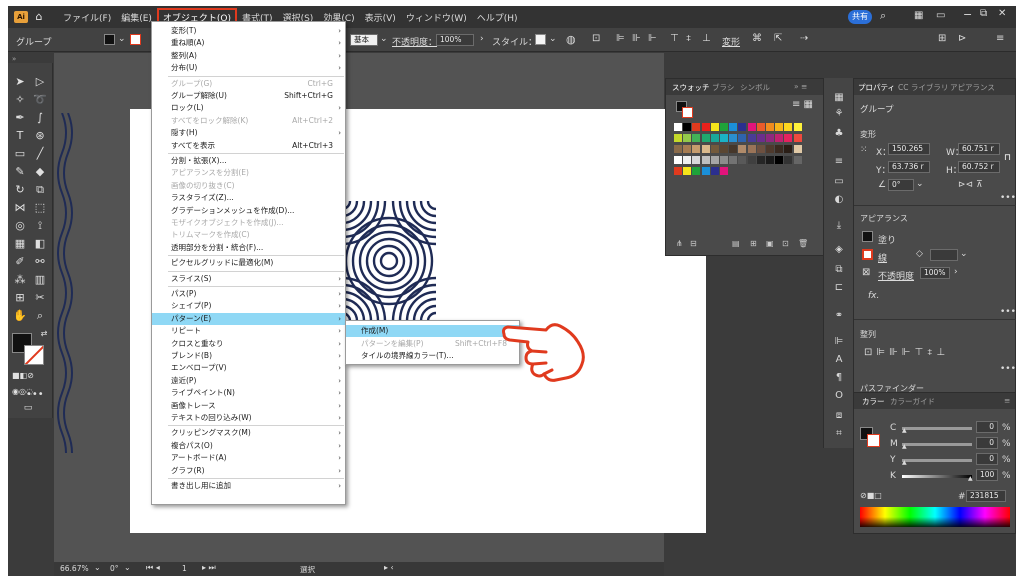  Describe the element at coordinates (770, 243) in the screenshot. I see `new-folder-icon: ▣` at that location.